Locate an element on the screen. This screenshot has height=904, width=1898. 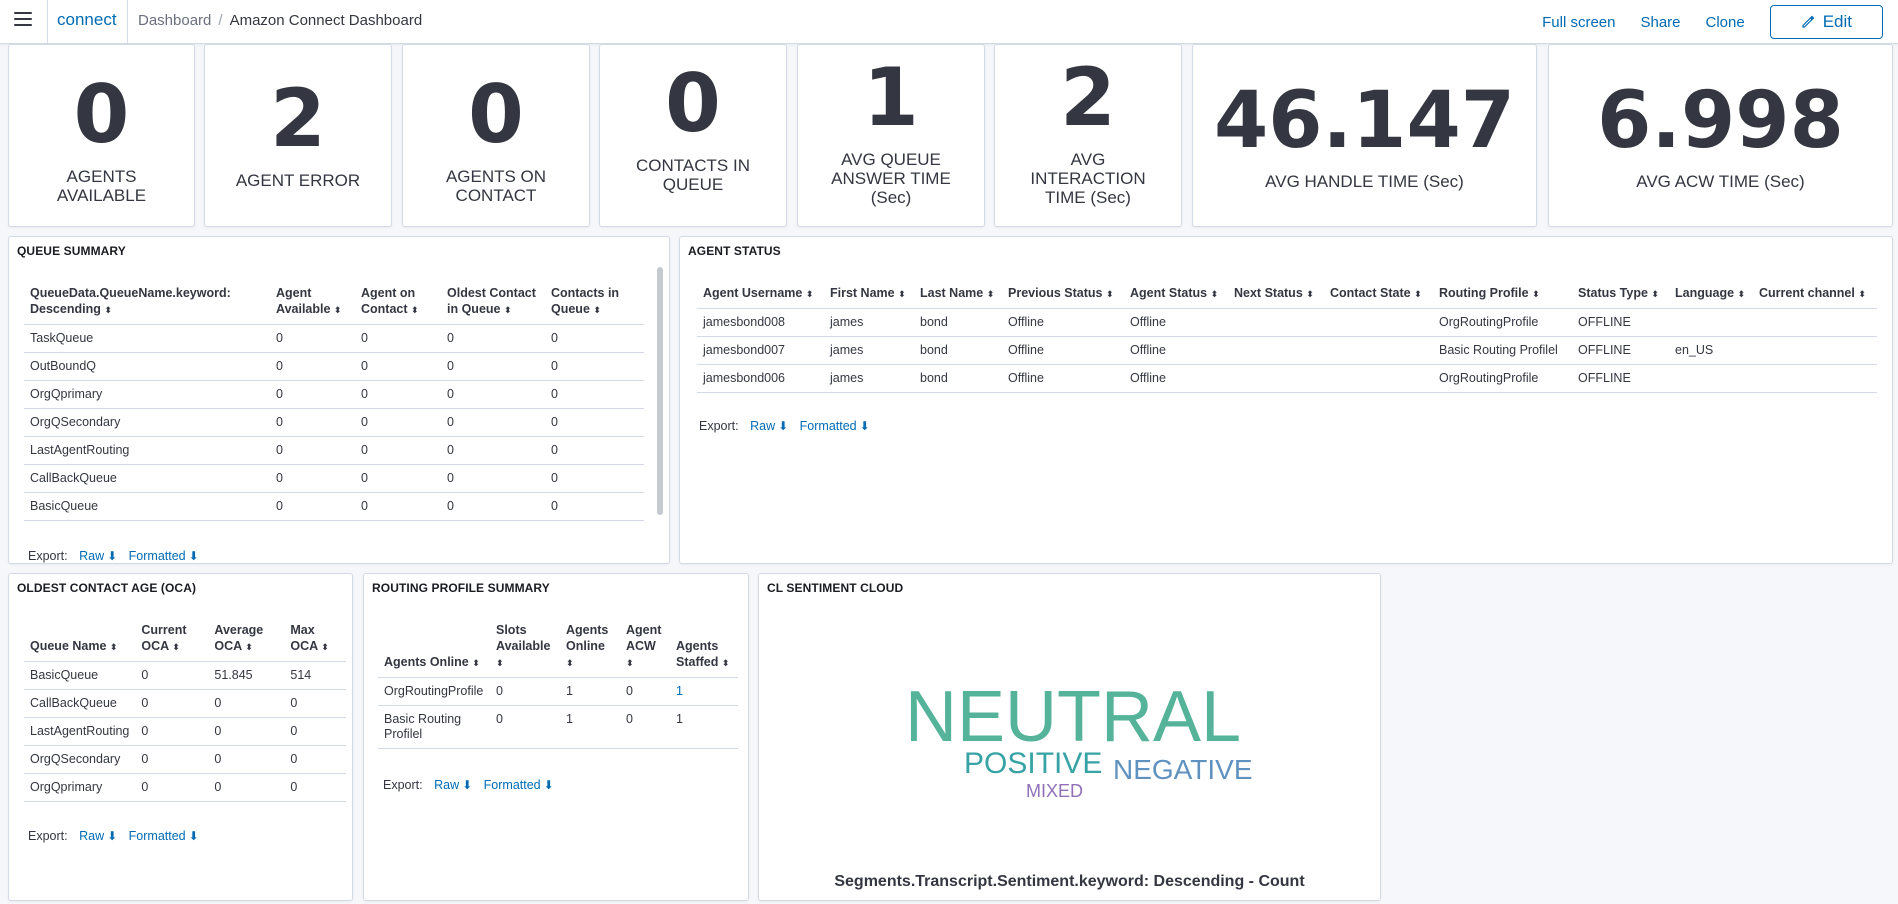
export-links: Export: Raw ⬇ Formatted ⬇ is located at coordinates (113, 556).